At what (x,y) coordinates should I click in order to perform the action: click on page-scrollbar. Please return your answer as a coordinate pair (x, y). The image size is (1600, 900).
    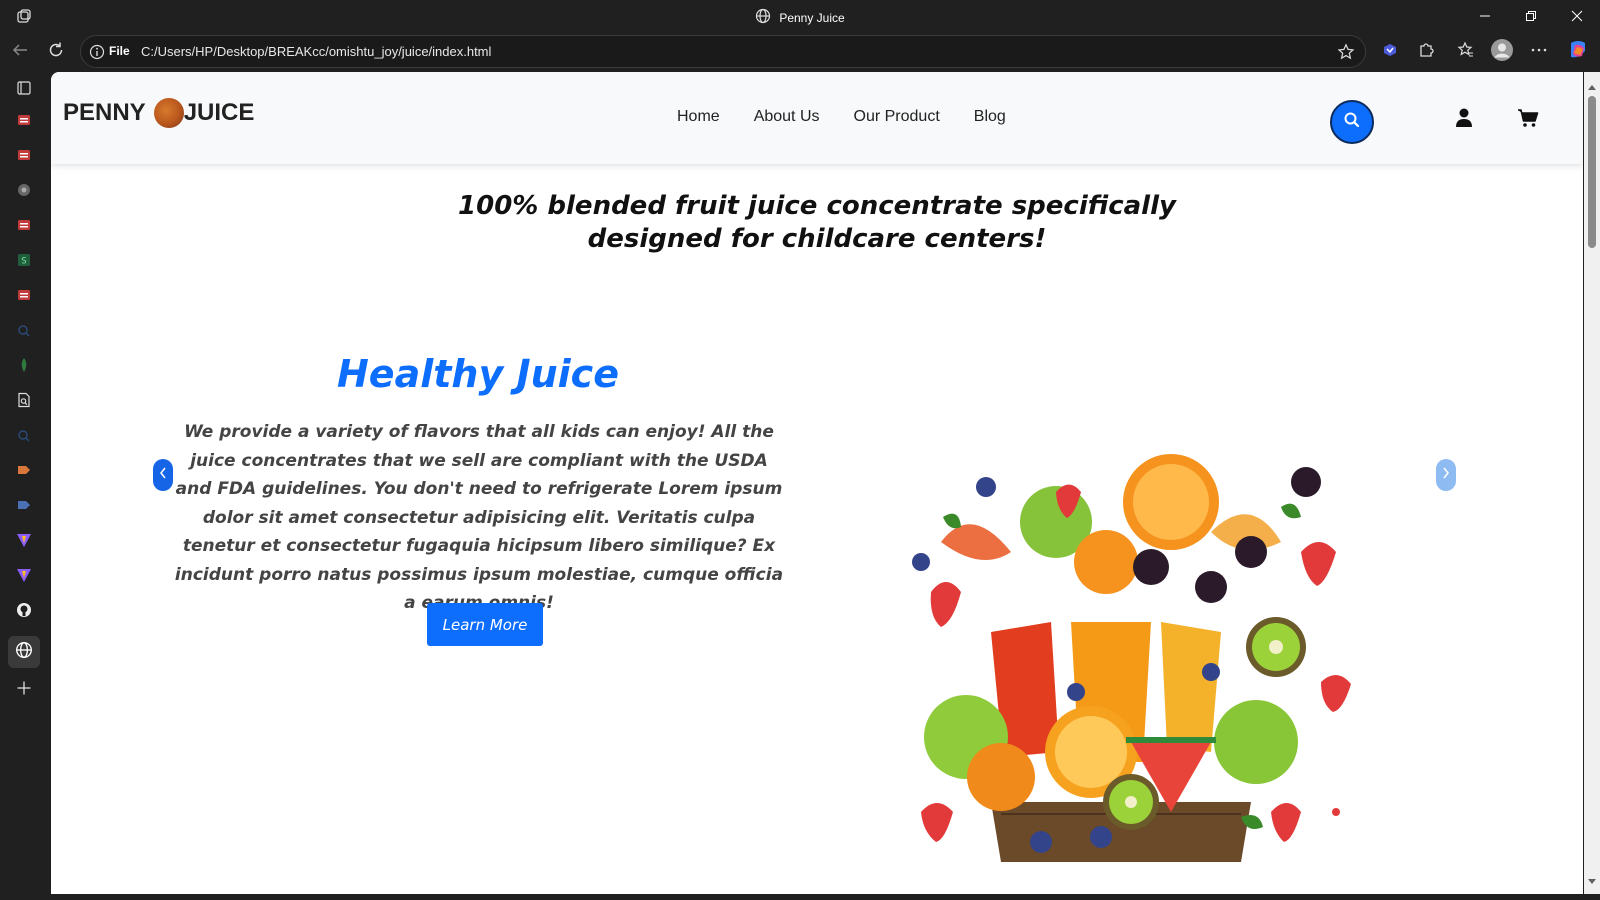
    Looking at the image, I should click on (1592, 483).